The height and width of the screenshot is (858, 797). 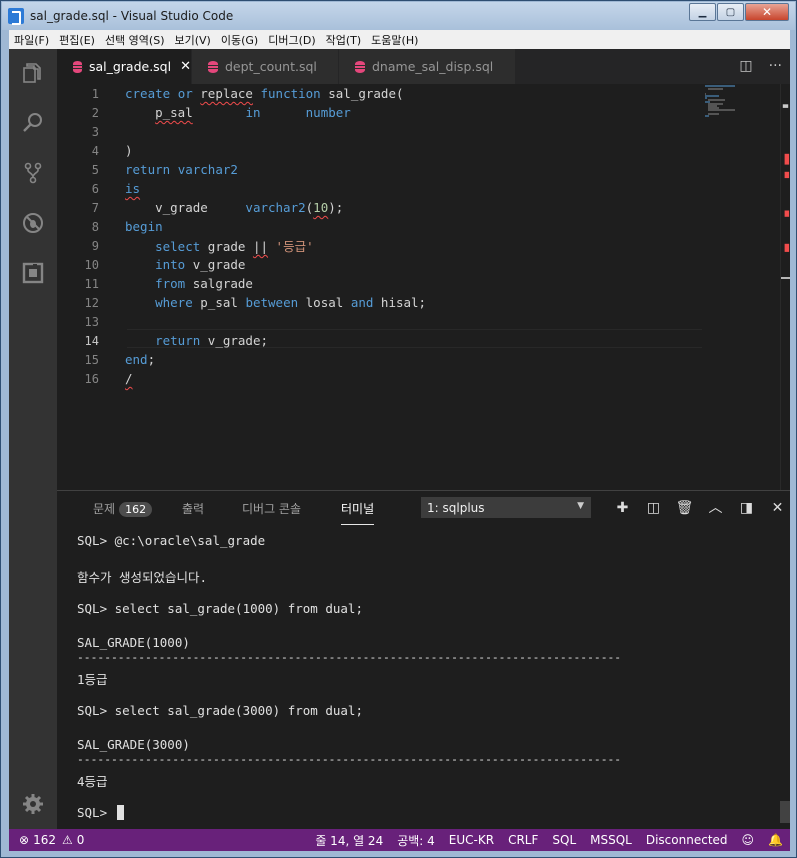 What do you see at coordinates (192, 40) in the screenshot?
I see `menu-view: 보기(V)` at bounding box center [192, 40].